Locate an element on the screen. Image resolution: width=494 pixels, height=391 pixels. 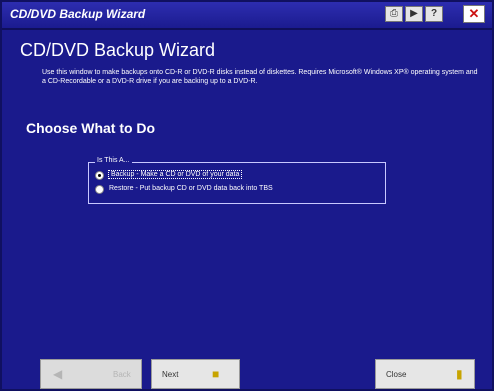
page-title: CD/DVD Backup Wizard is located at coordinates (118, 50).